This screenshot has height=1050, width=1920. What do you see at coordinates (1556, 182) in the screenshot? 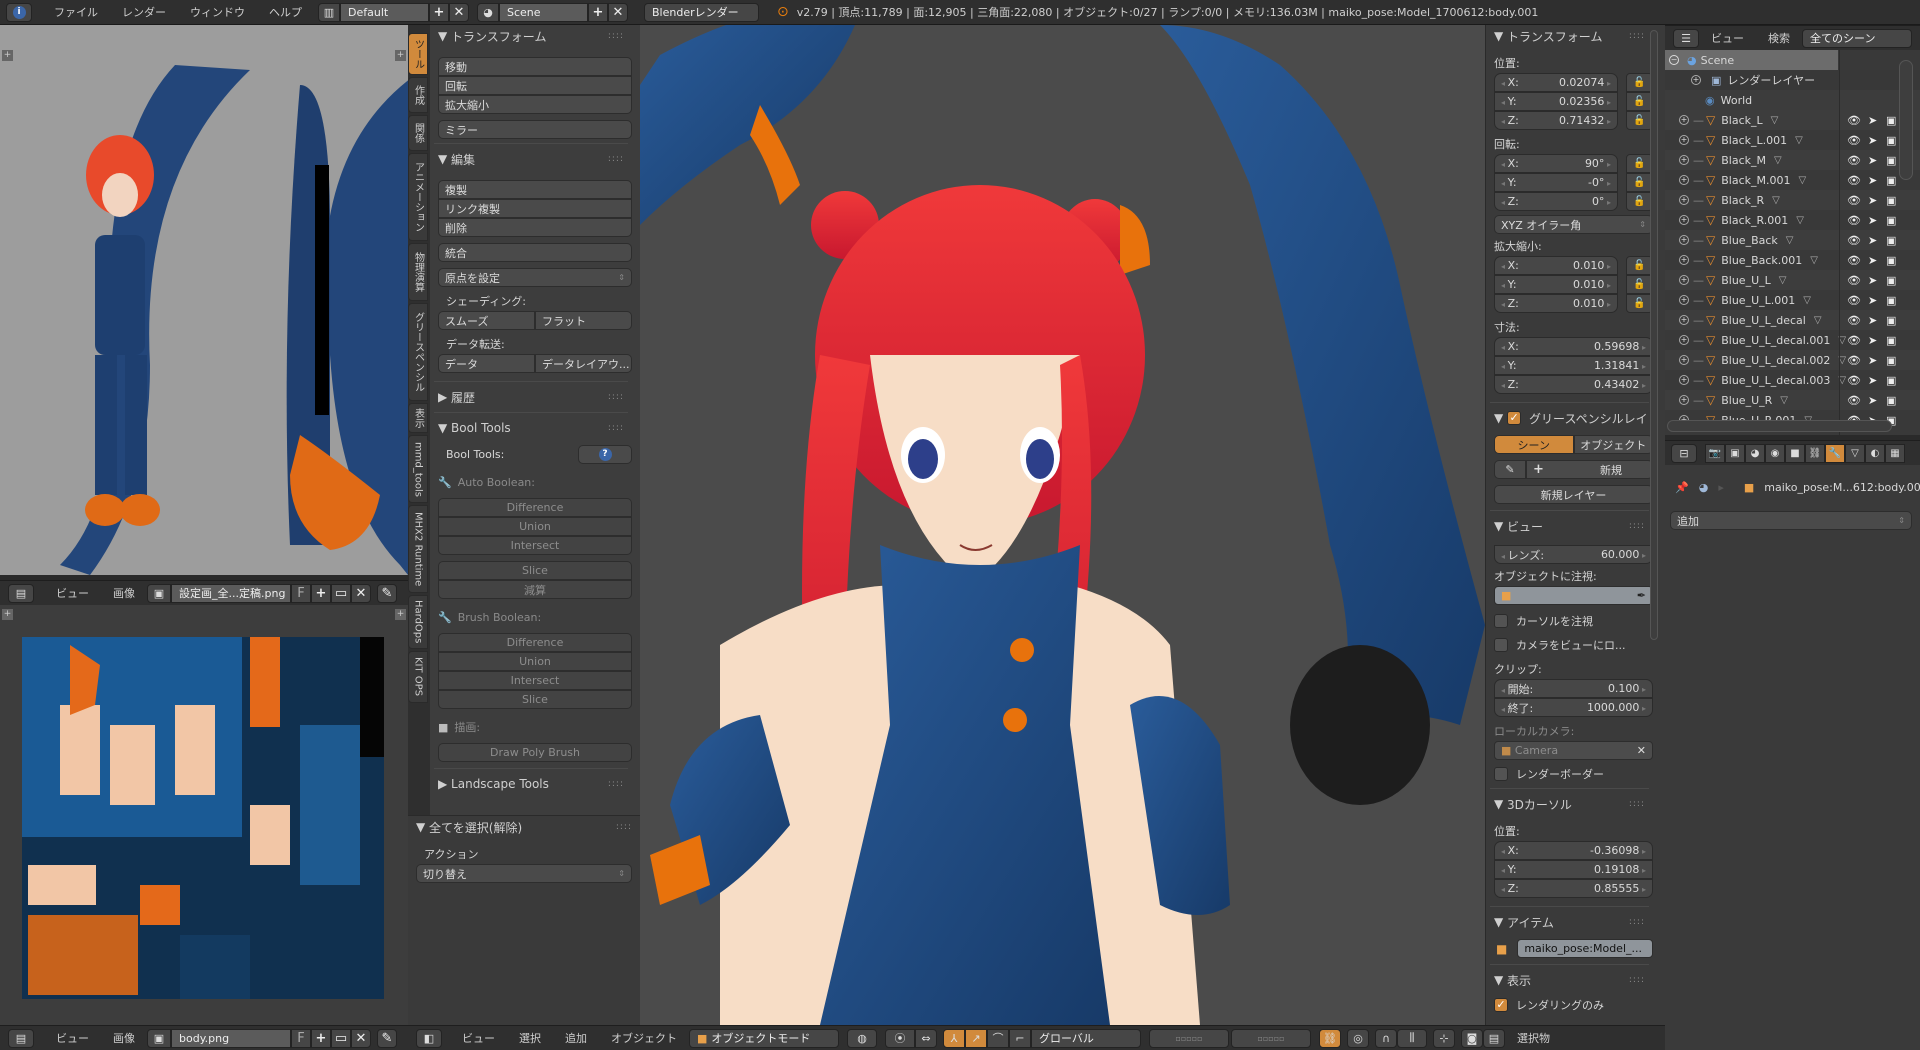
I see `rotation-y-field: Y: -0°` at bounding box center [1556, 182].